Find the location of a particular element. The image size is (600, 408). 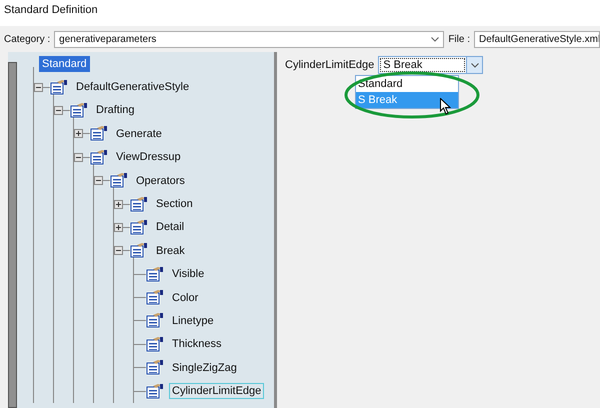

window-title: Standard Definition is located at coordinates (51, 10).